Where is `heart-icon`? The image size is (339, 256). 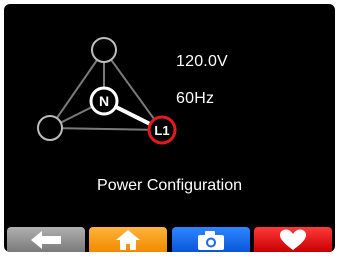
heart-icon is located at coordinates (293, 239).